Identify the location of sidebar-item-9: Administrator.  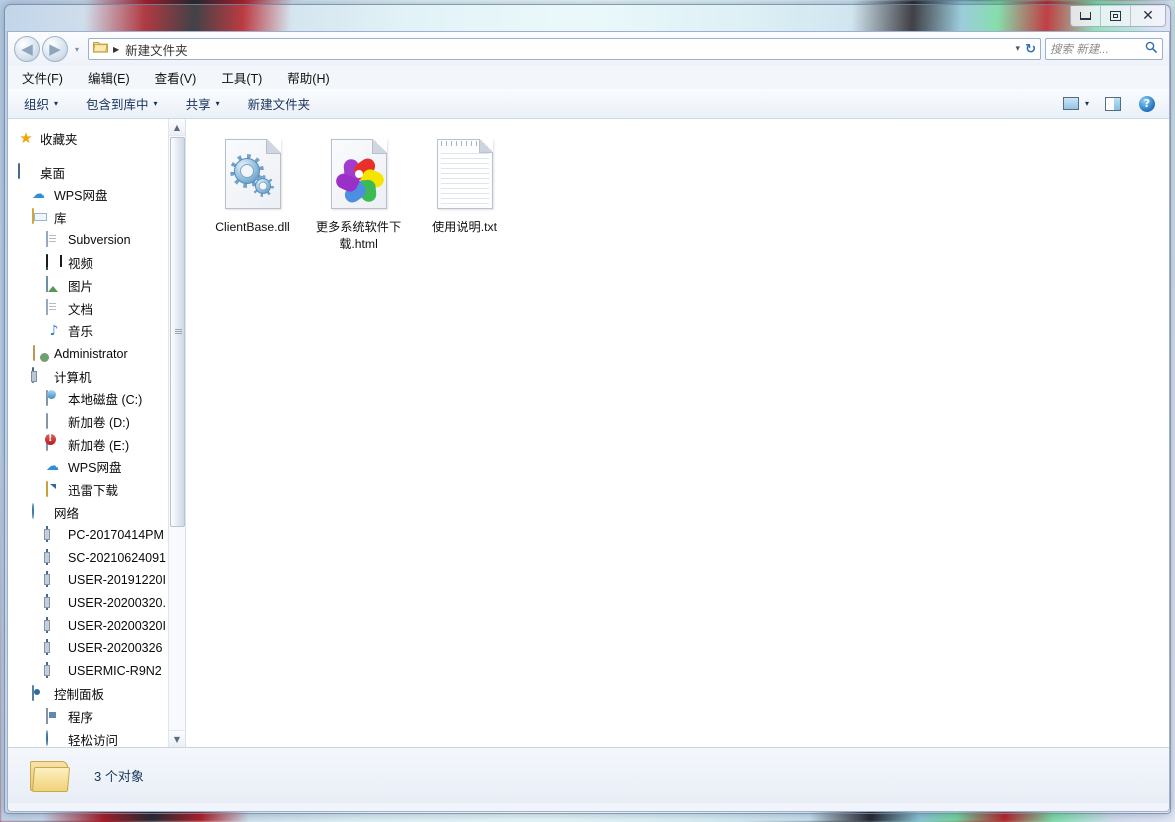
(96, 353).